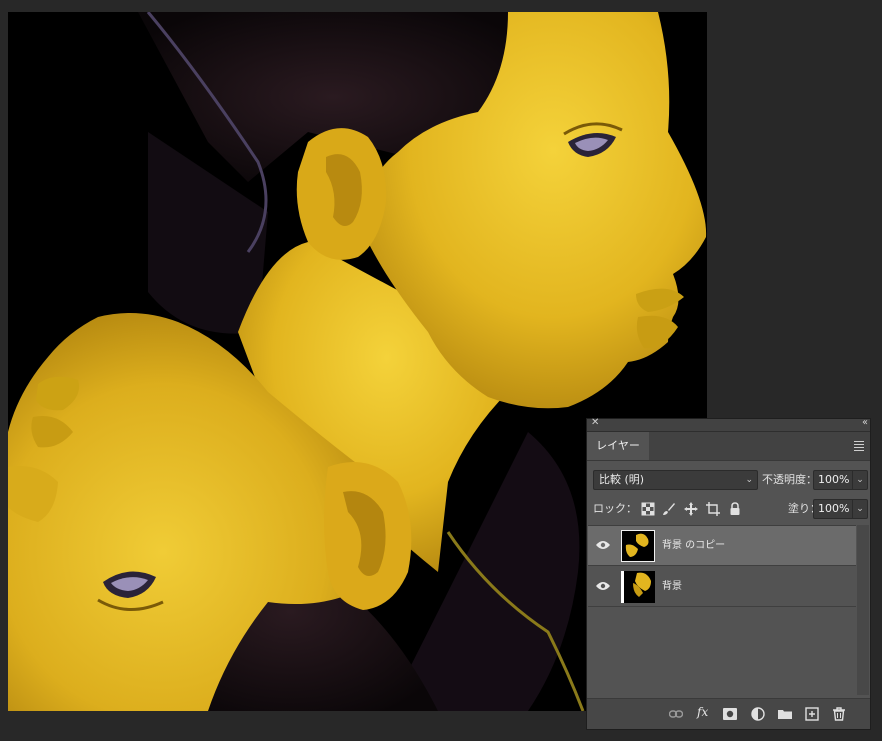  I want to click on lock-label: ロック：, so click(615, 508).